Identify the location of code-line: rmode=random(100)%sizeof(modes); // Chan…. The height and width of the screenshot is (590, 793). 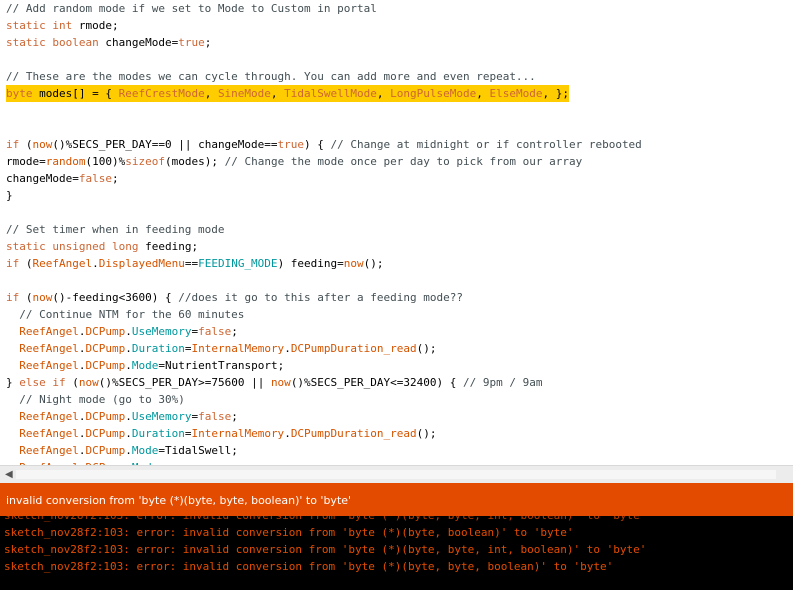
(399, 161).